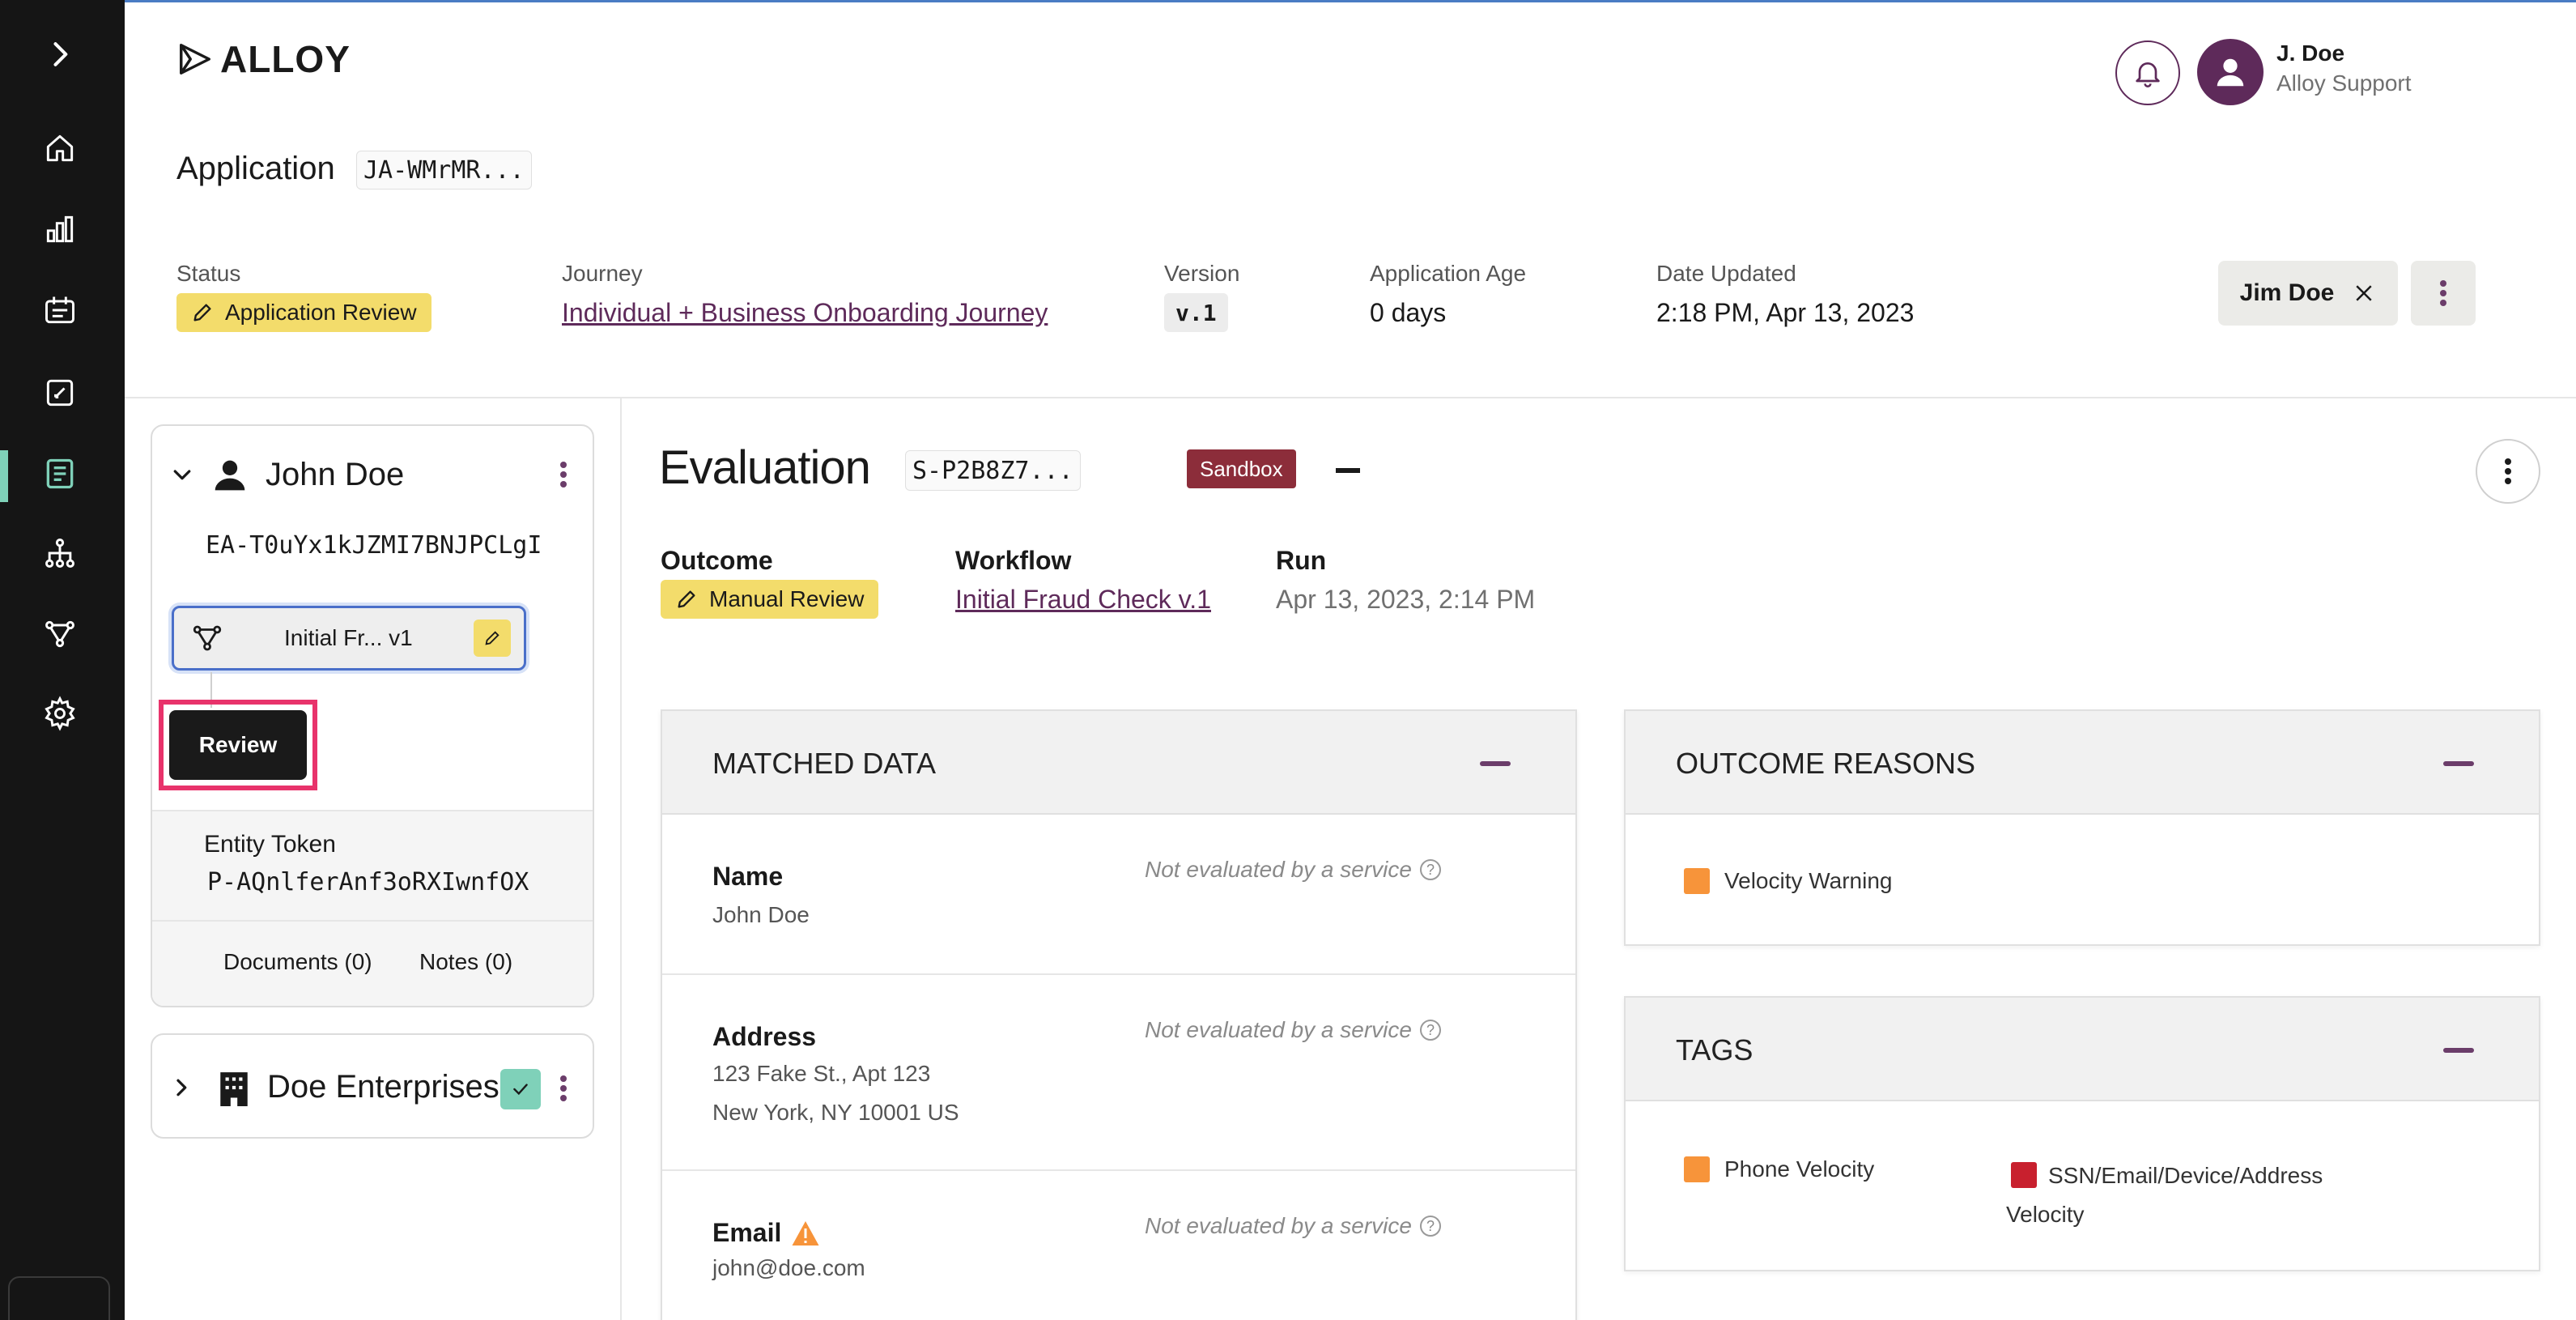 This screenshot has height=1320, width=2576. I want to click on hierarchy-icon, so click(60, 553).